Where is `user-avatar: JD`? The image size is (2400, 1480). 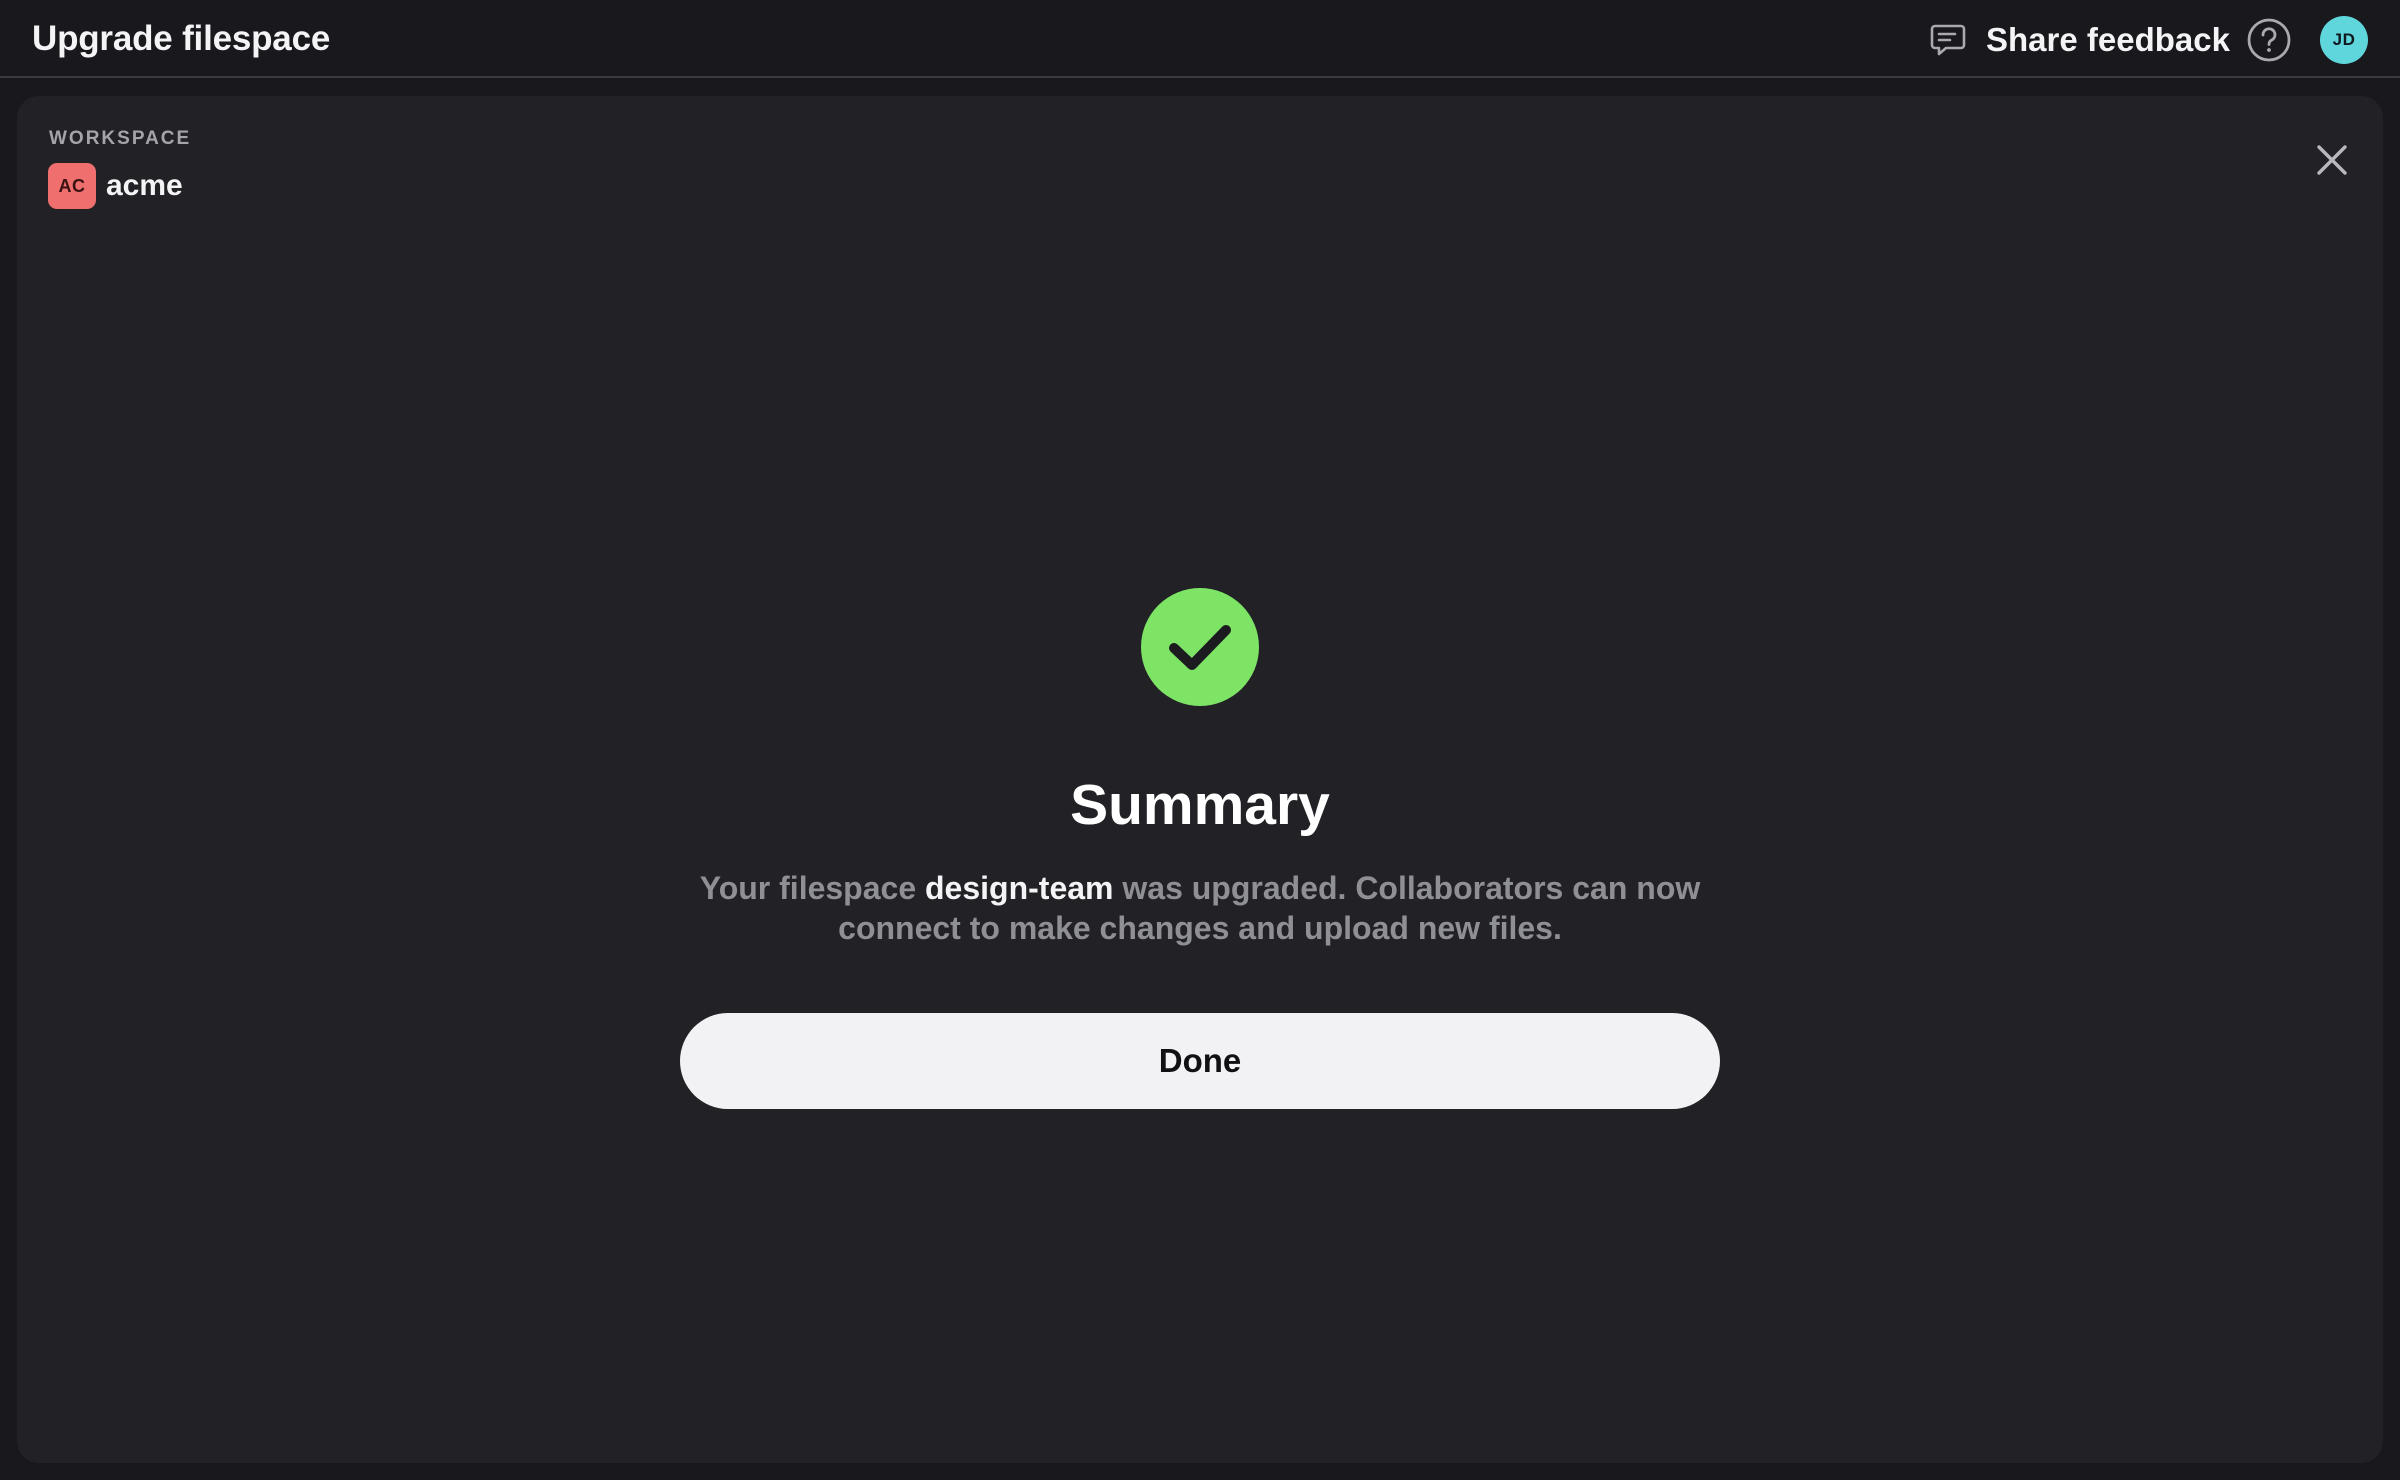 user-avatar: JD is located at coordinates (2344, 40).